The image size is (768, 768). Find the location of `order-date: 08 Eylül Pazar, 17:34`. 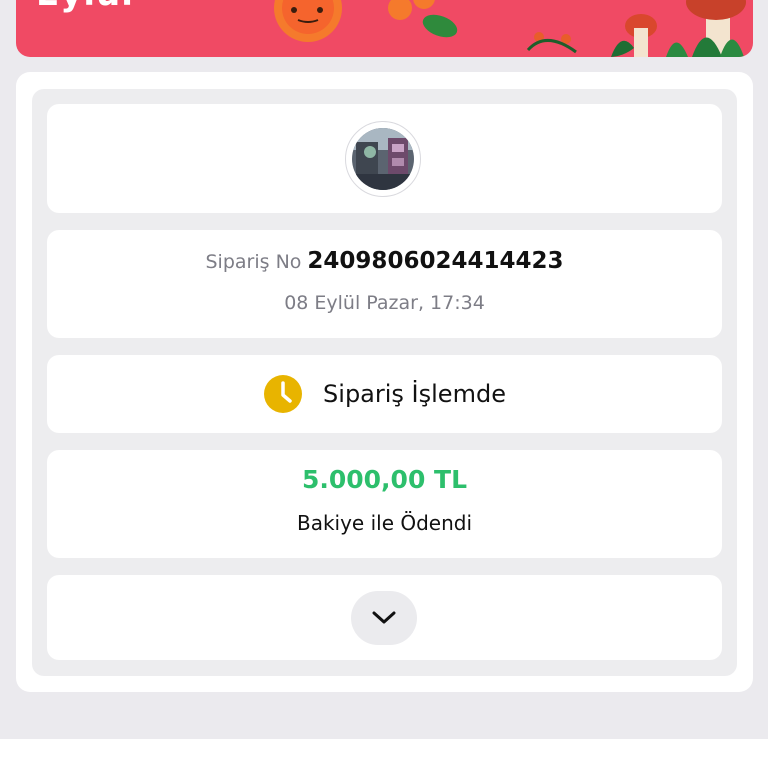

order-date: 08 Eylül Pazar, 17:34 is located at coordinates (384, 303).